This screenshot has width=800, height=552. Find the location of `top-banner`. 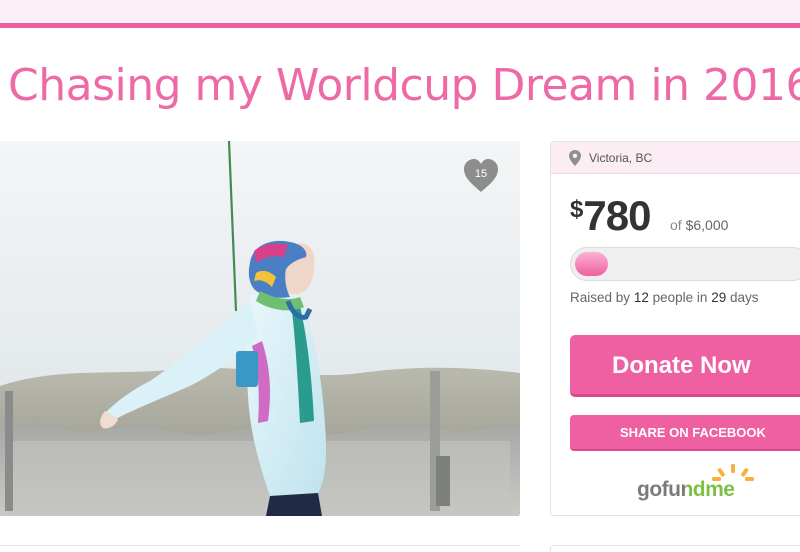

top-banner is located at coordinates (400, 11).